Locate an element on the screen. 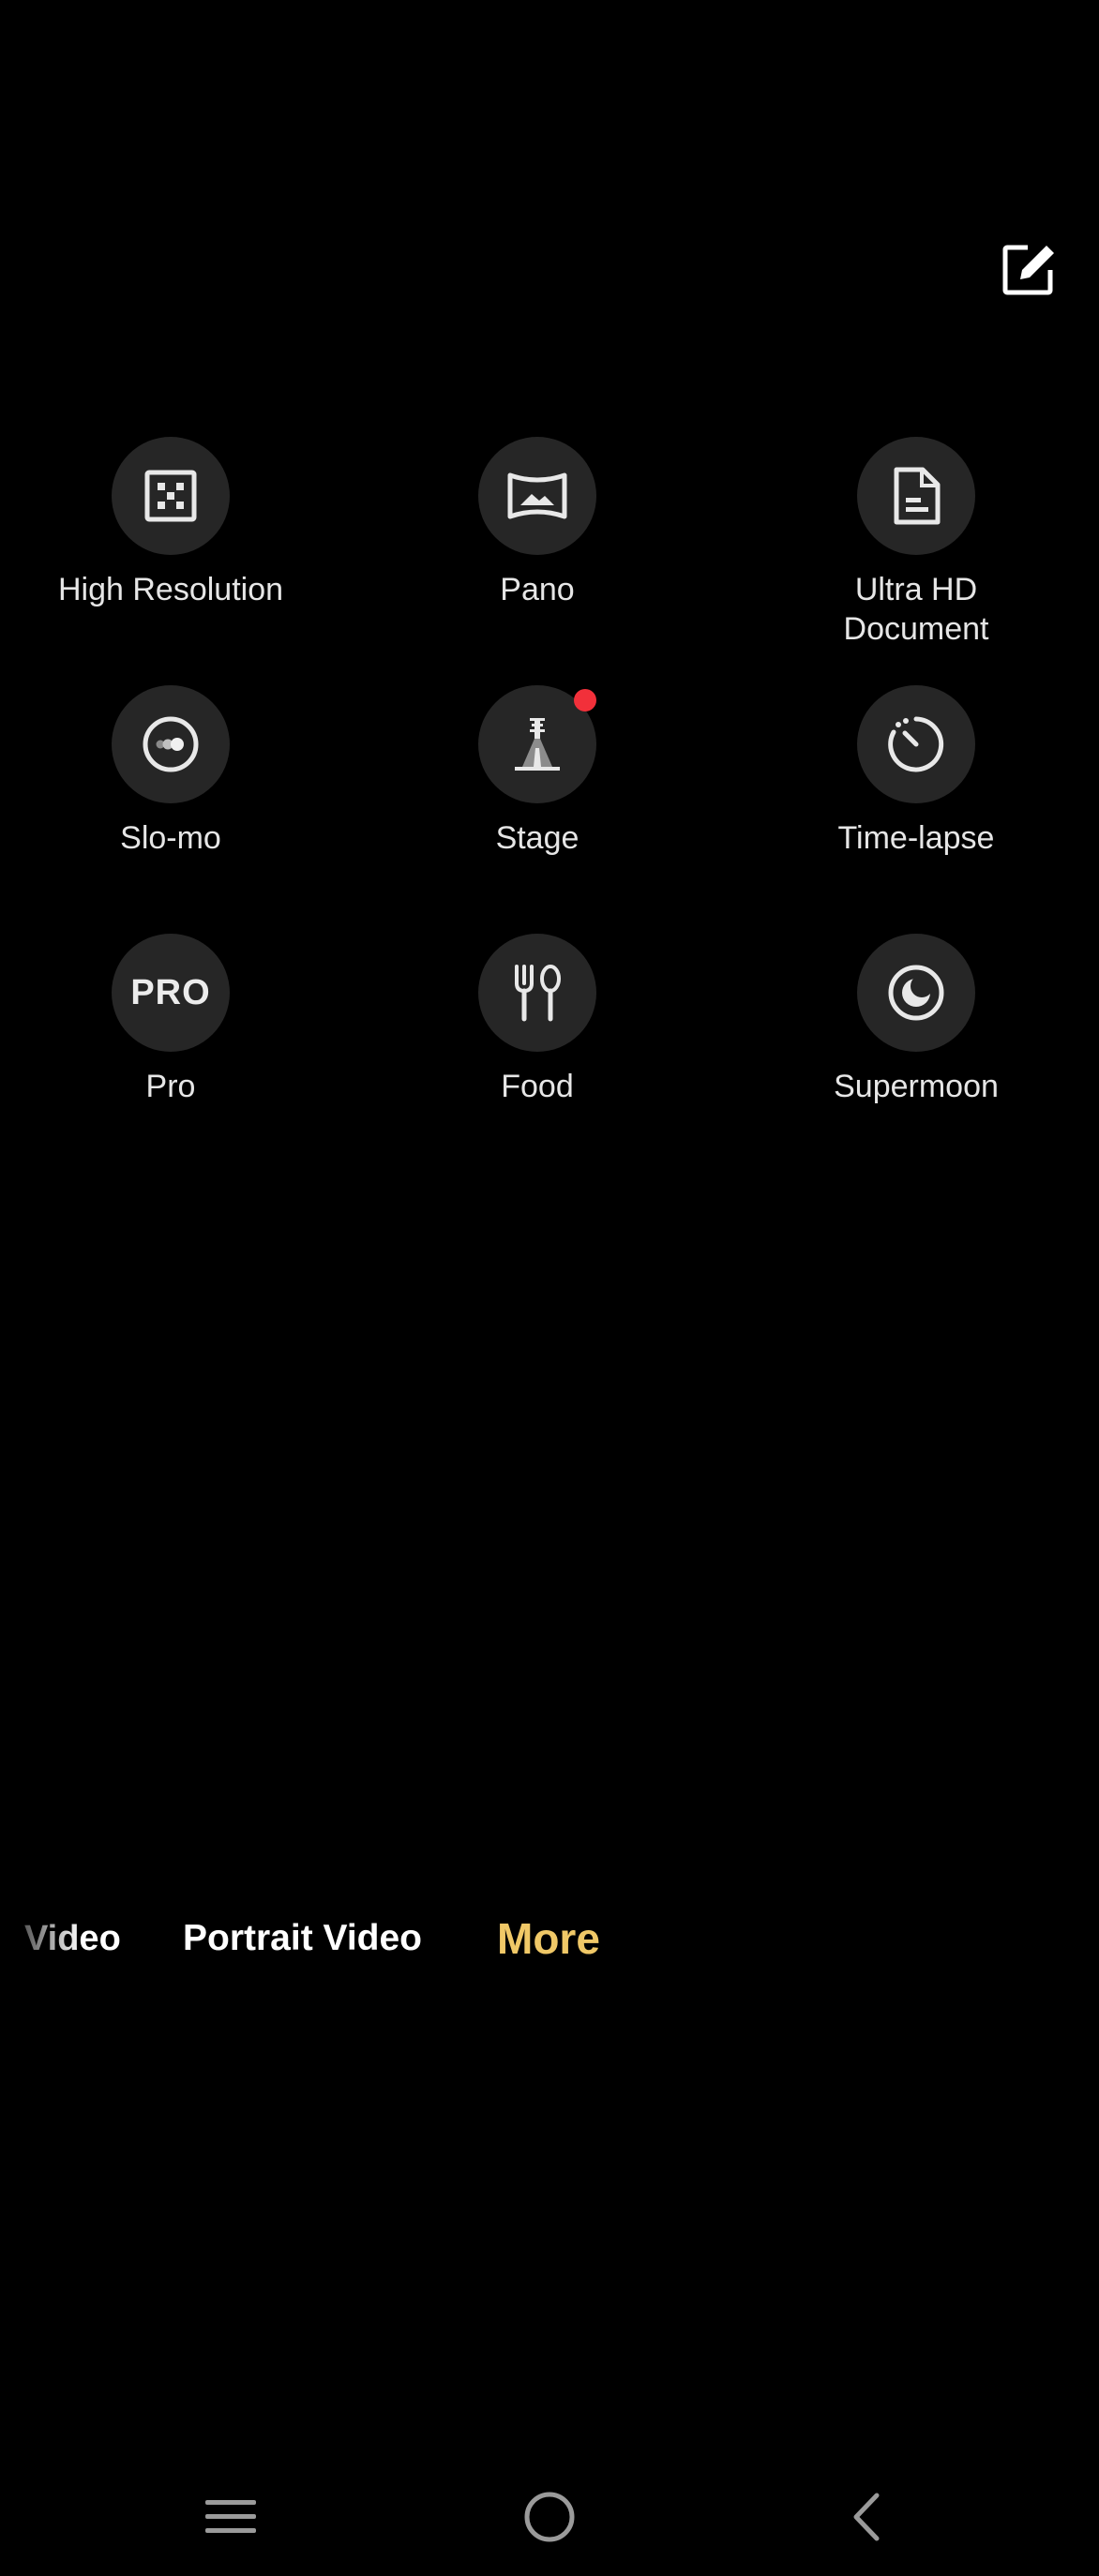  mode-label: Pano is located at coordinates (537, 590).